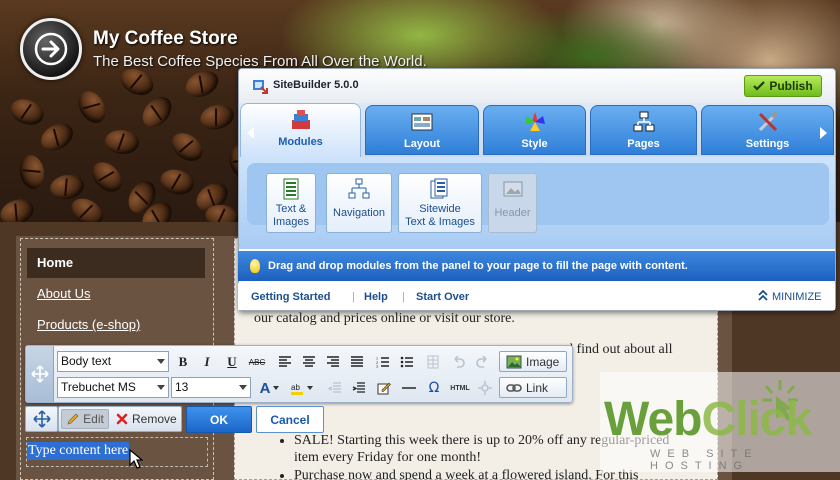 The image size is (840, 480). What do you see at coordinates (291, 203) in the screenshot?
I see `module-text-images: Text & Images` at bounding box center [291, 203].